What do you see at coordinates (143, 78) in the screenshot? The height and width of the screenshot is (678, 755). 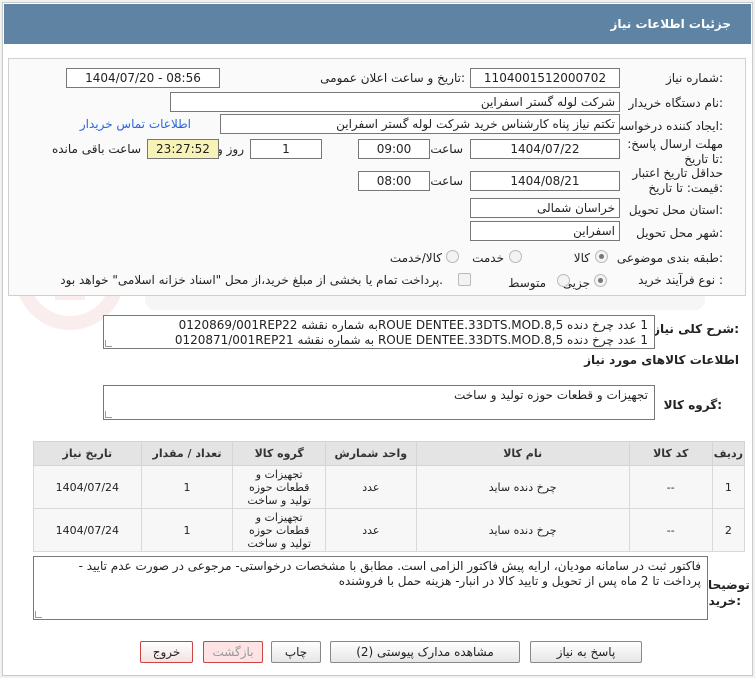 I see `announce-field: 1404/07/20 - 08:56` at bounding box center [143, 78].